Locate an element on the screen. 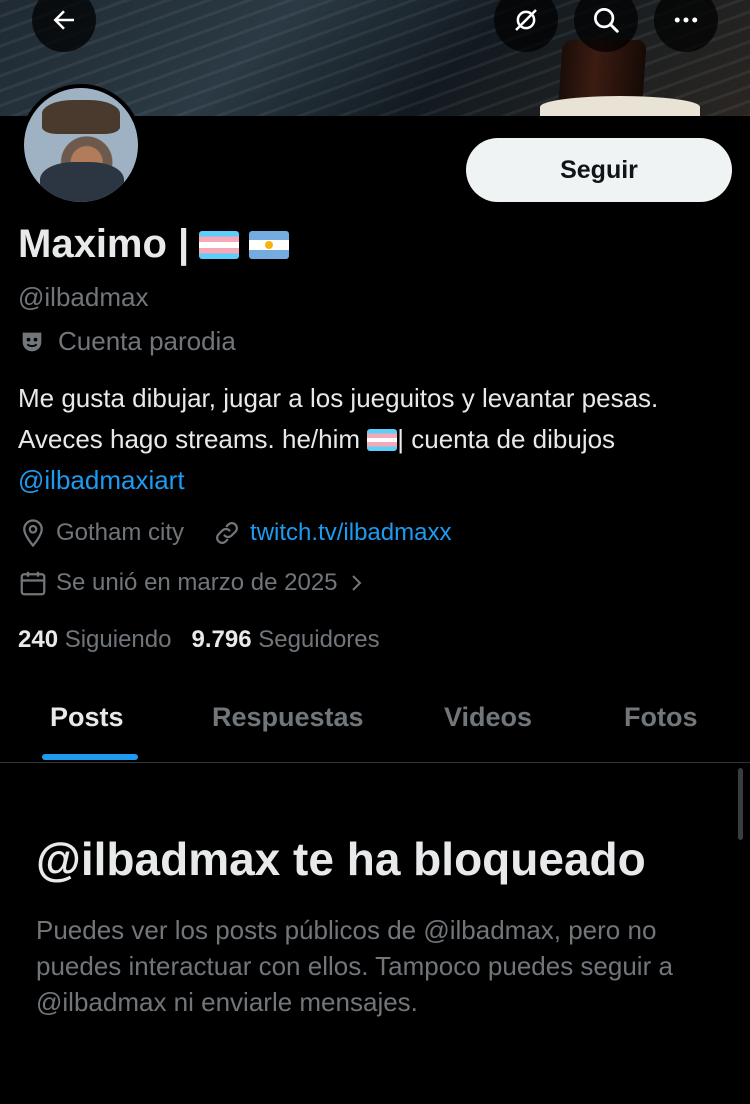  avatar is located at coordinates (81, 145).